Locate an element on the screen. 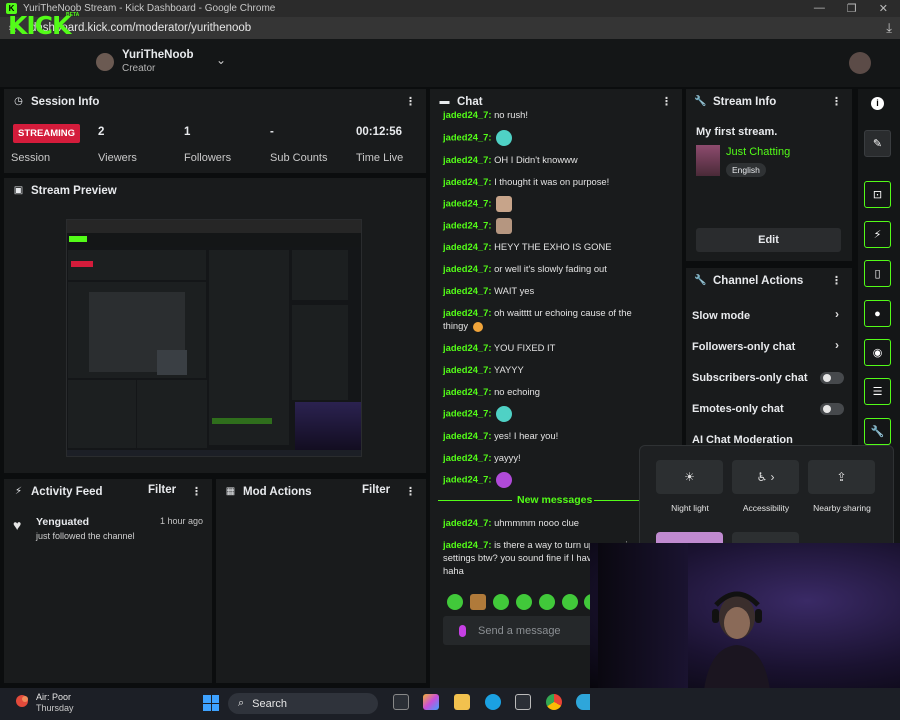  activity-user: Yenguated is located at coordinates (62, 522).